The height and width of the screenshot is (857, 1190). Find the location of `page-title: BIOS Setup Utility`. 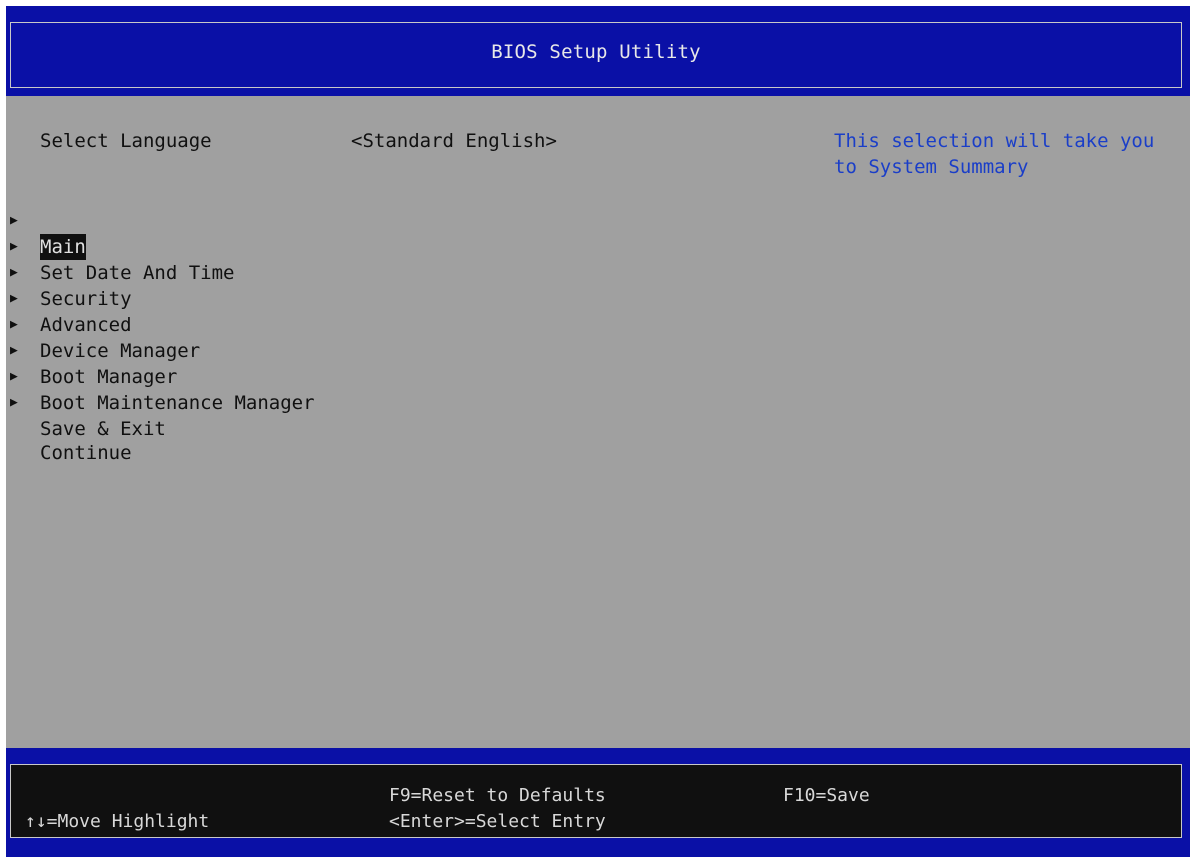

page-title: BIOS Setup Utility is located at coordinates (596, 52).